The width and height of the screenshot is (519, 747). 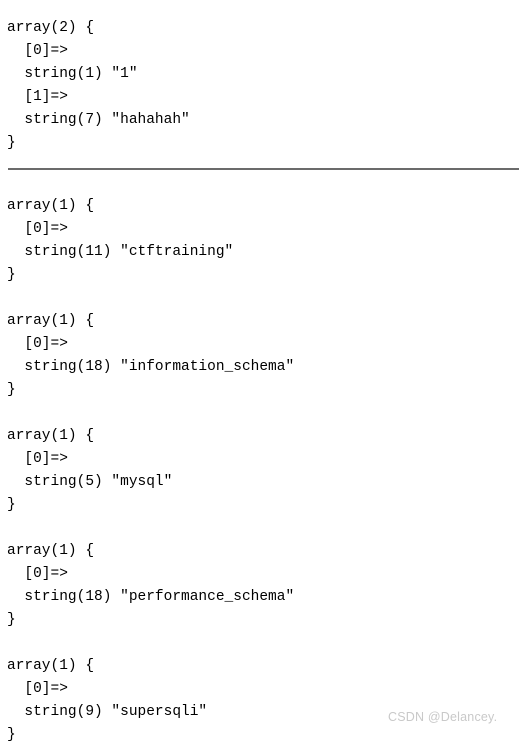 I want to click on dump-line: string(5) "mysql", so click(x=90, y=481).